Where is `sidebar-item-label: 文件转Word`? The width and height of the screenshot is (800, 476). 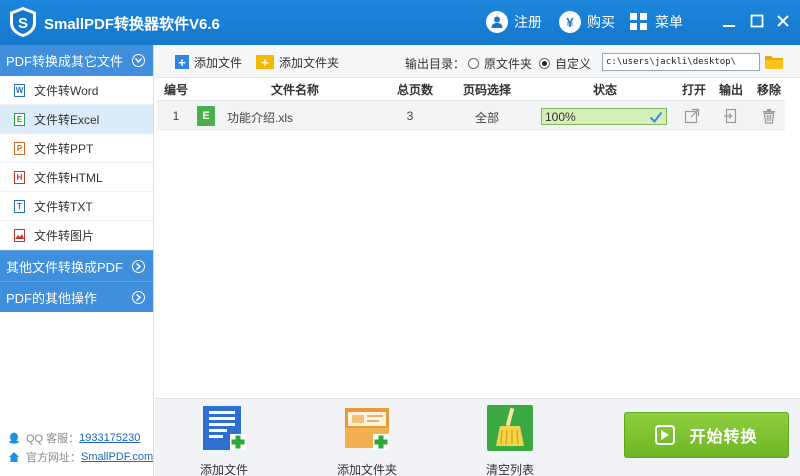
sidebar-item-label: 文件转Word is located at coordinates (66, 90).